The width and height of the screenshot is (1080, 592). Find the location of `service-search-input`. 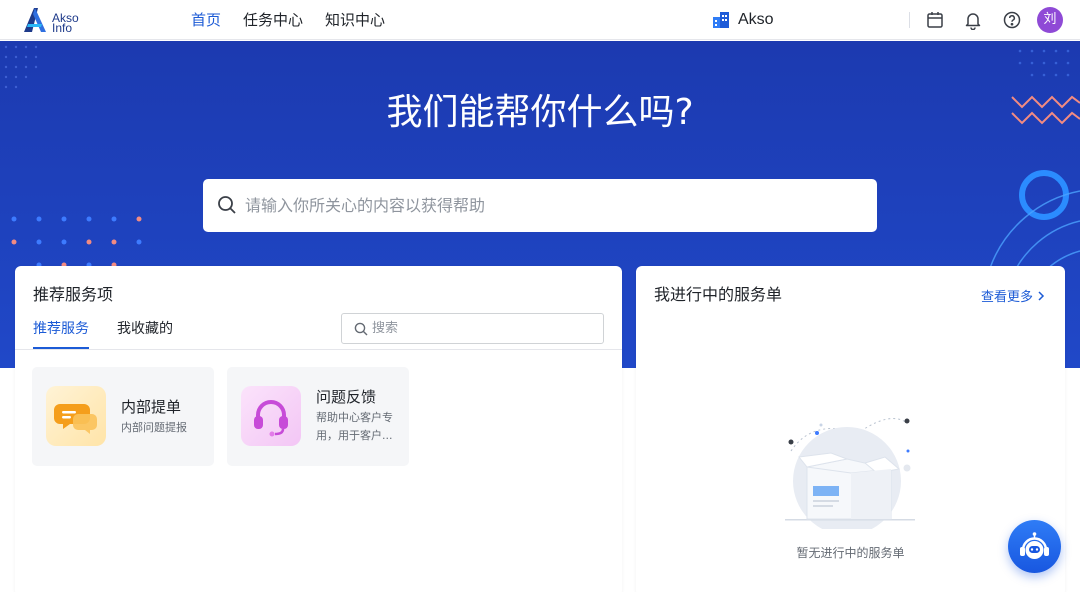

service-search-input is located at coordinates (484, 328).